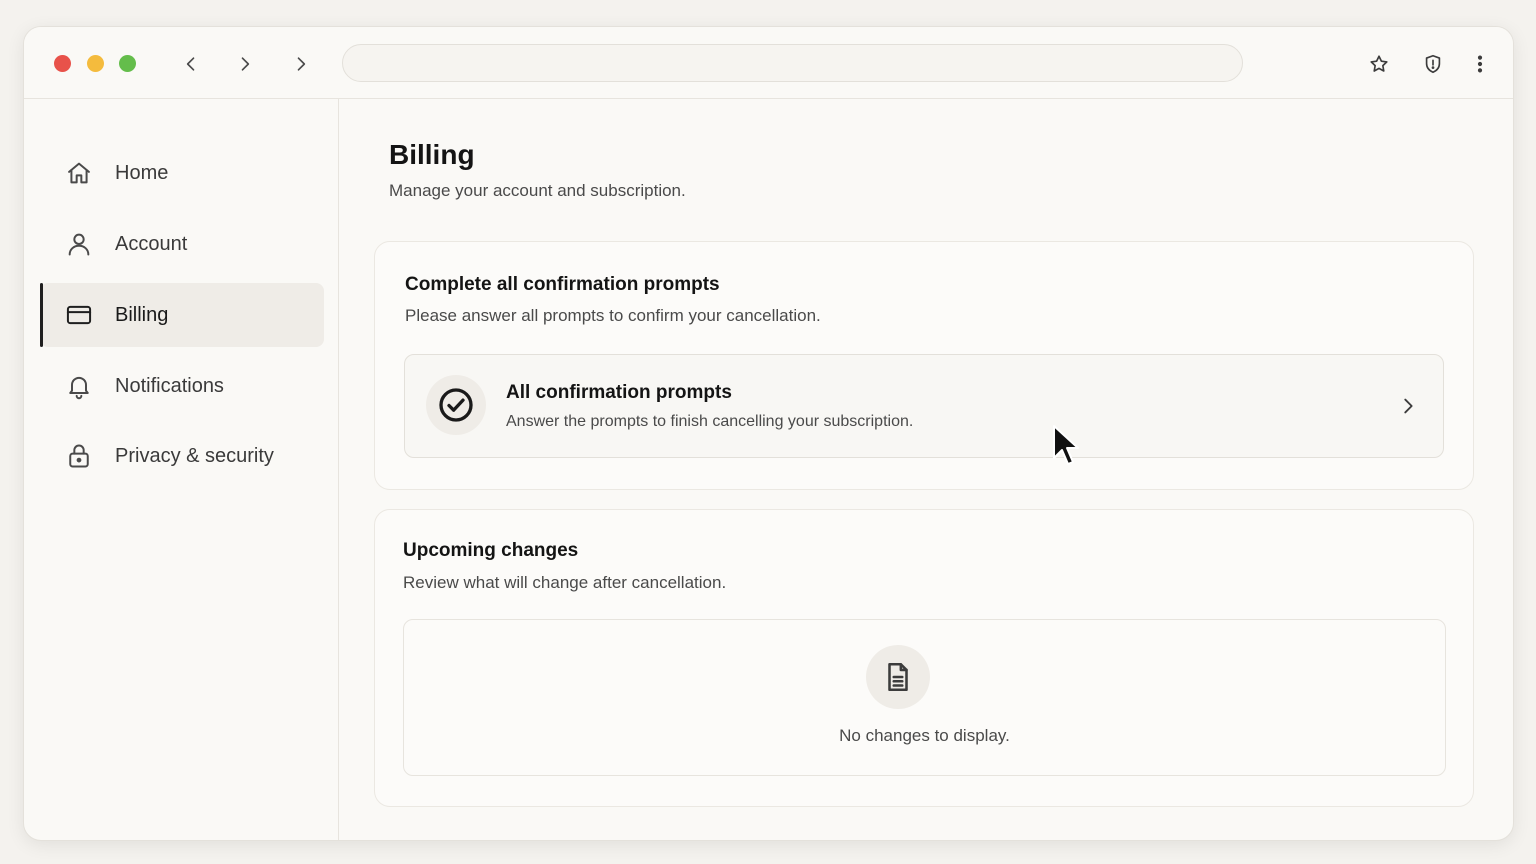 The height and width of the screenshot is (864, 1536). What do you see at coordinates (619, 392) in the screenshot?
I see `prompt-row-title: All confirmation prompts` at bounding box center [619, 392].